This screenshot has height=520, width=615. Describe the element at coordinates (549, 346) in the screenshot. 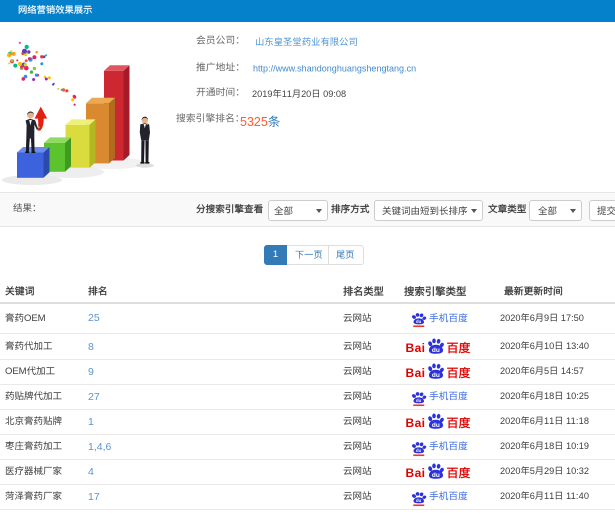

I see `svg-text: 10` at that location.